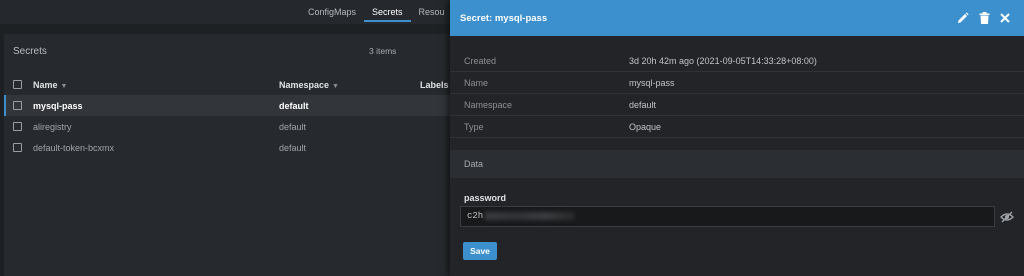  Describe the element at coordinates (643, 104) in the screenshot. I see `detail-value: default` at that location.